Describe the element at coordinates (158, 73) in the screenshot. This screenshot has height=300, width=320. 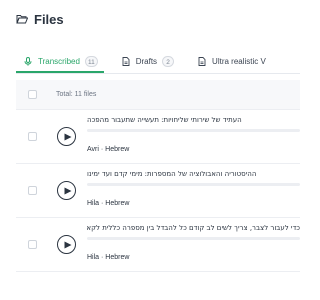
I see `tab-divider` at that location.